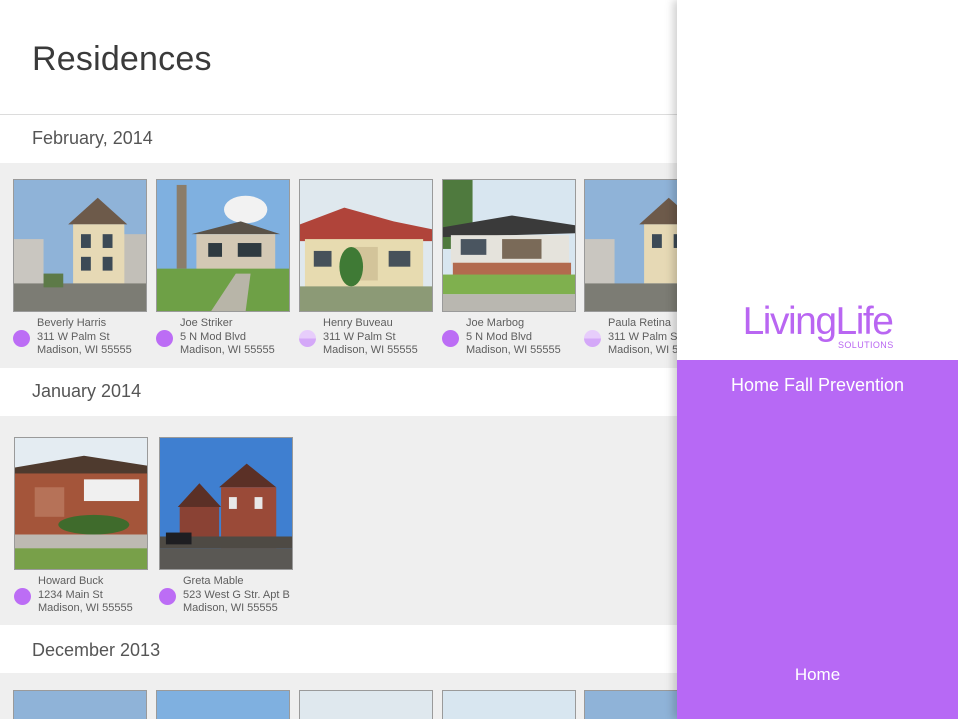 This screenshot has width=958, height=719. I want to click on section-header-december-2013: December 2013, so click(338, 649).